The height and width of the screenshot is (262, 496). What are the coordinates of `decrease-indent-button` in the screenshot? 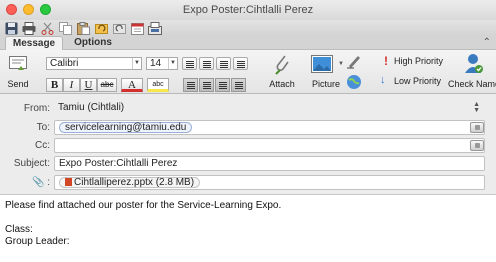 It's located at (223, 63).